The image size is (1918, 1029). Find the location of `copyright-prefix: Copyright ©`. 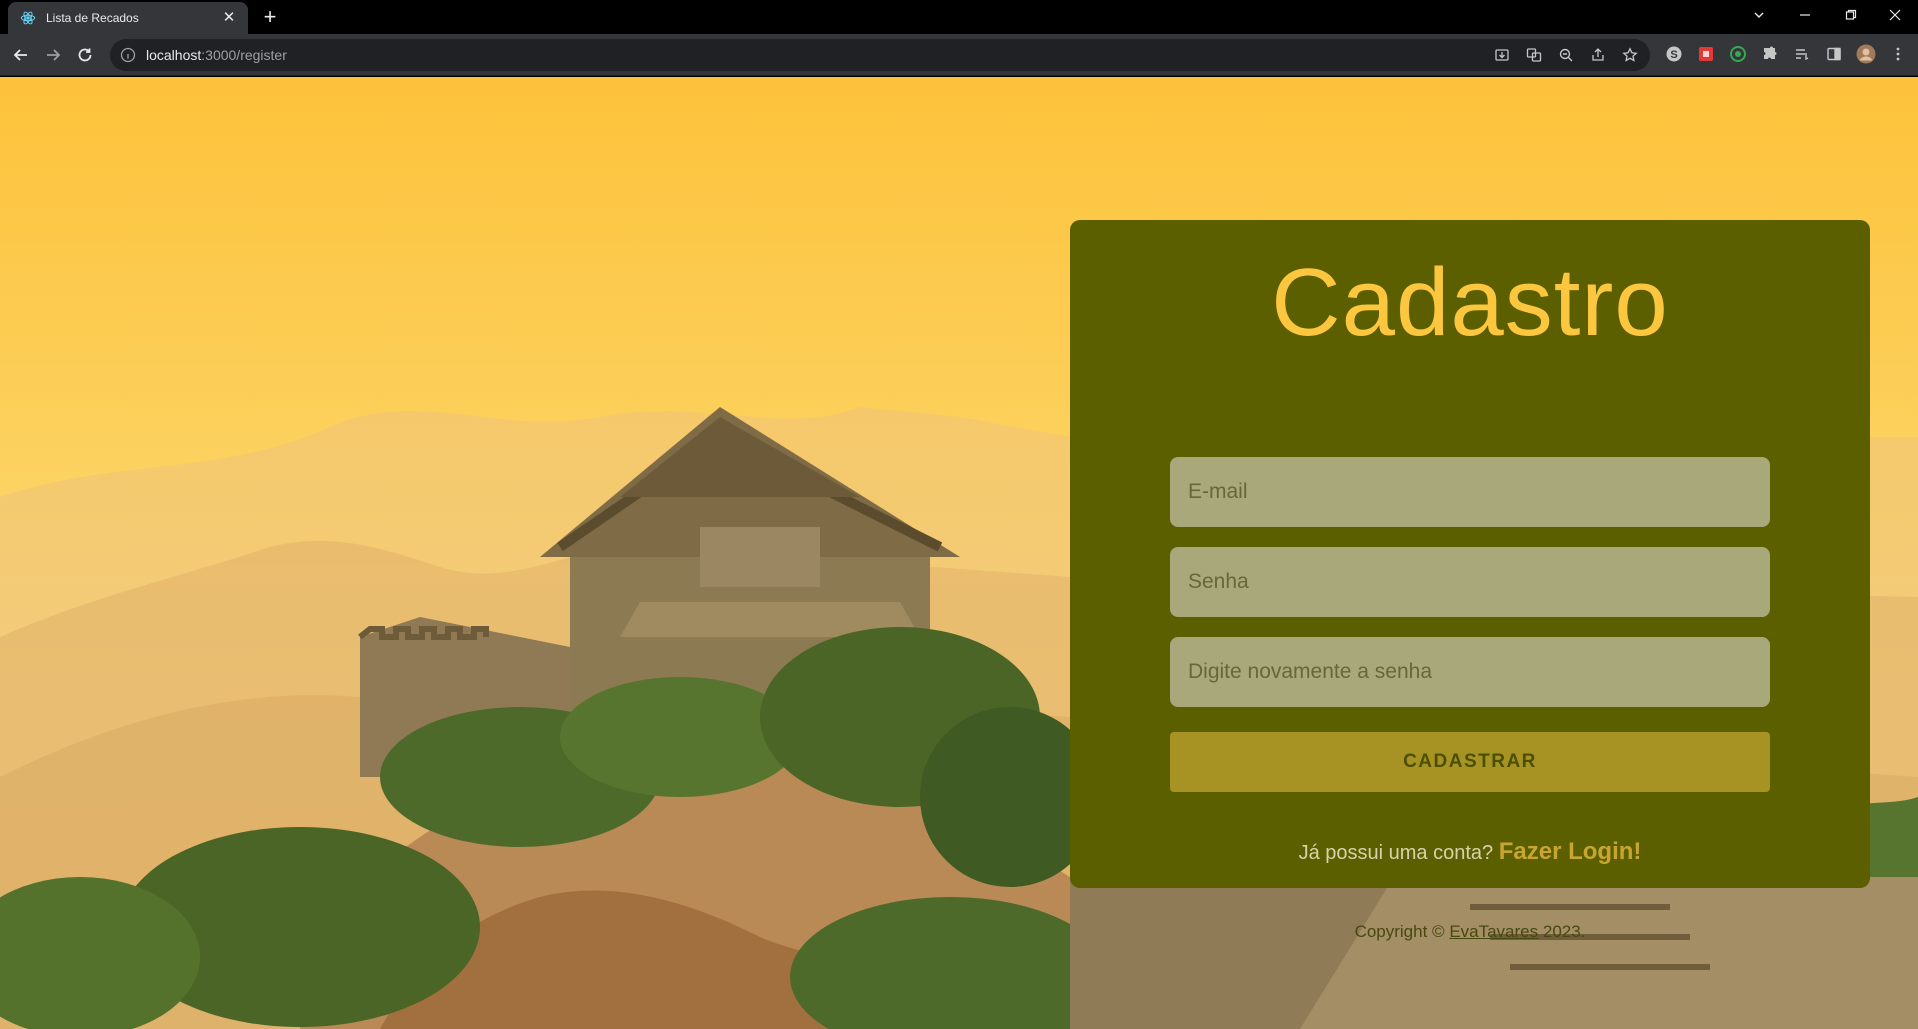

copyright-prefix: Copyright © is located at coordinates (1399, 931).